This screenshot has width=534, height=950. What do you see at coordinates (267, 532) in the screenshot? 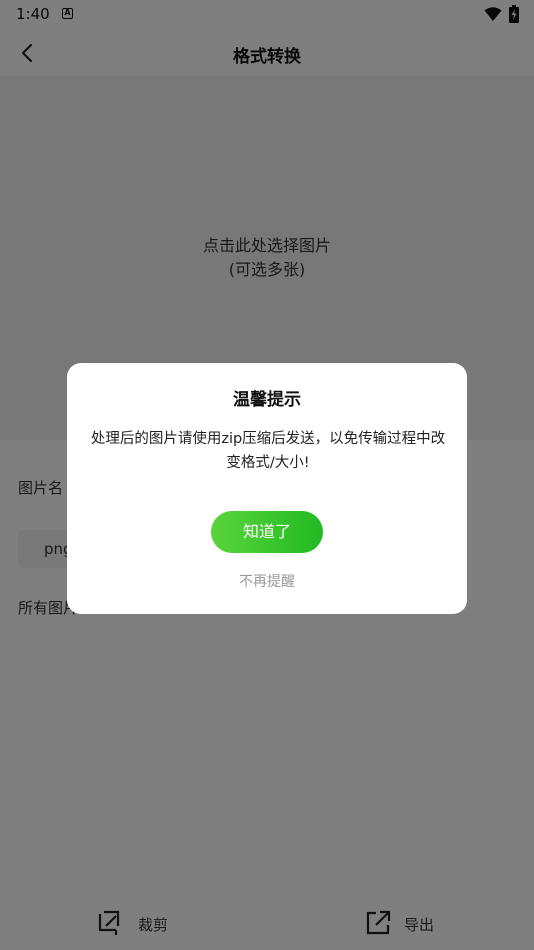
I see `got-it-button: 知道了` at bounding box center [267, 532].